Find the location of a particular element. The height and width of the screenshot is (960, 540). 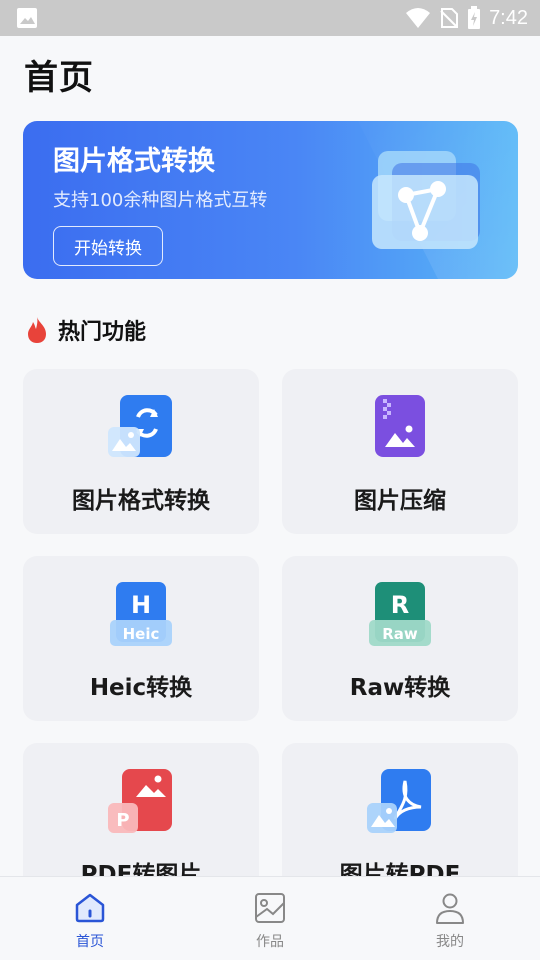

bottom-nav: 首页 作品 我的 is located at coordinates (270, 918).